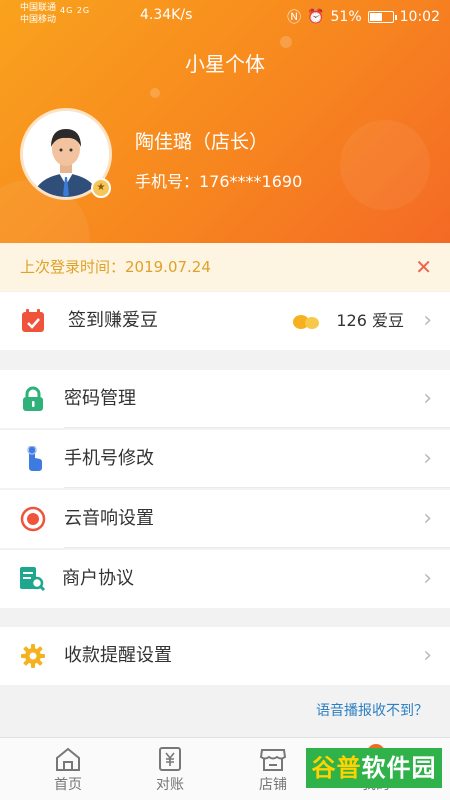  I want to click on phone-change-row: 手机号修改 ›, so click(225, 459).